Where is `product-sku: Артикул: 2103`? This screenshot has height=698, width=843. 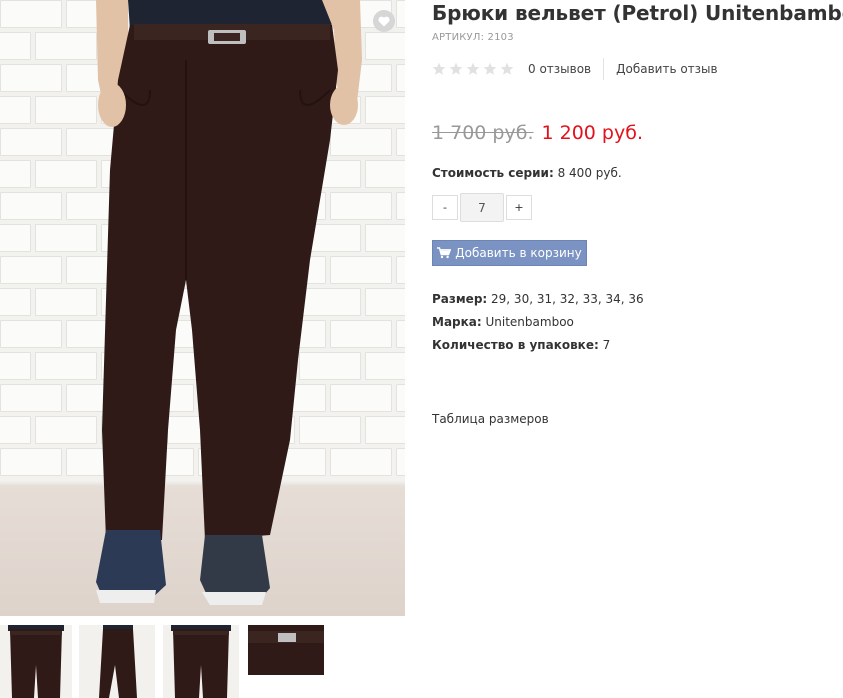
product-sku: Артикул: 2103 is located at coordinates (473, 37).